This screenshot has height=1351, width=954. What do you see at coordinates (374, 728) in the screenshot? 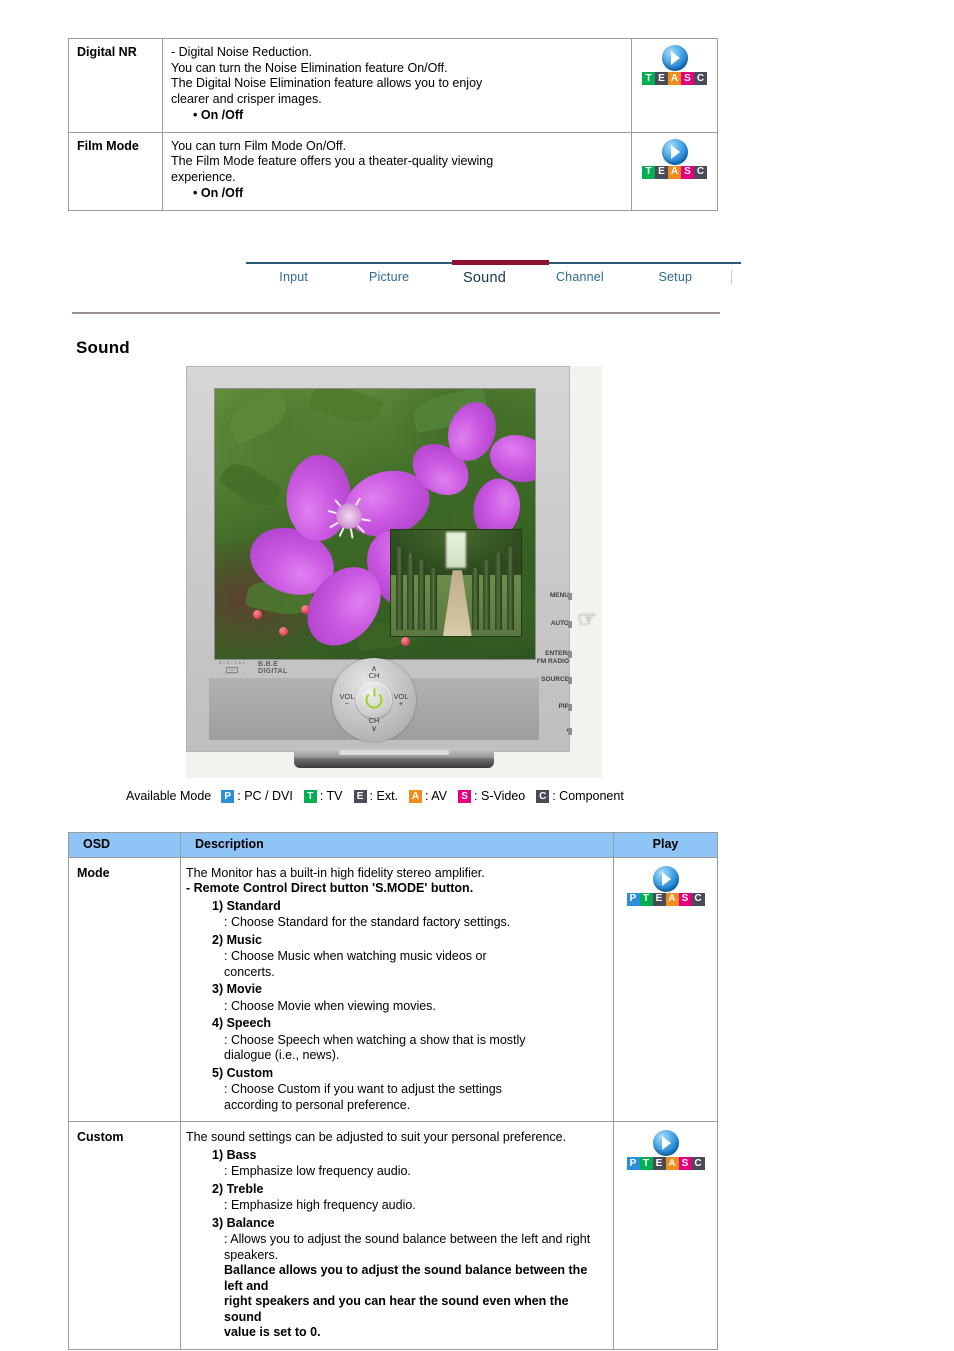
I see `ch-down-arrow-icon: ∨` at bounding box center [374, 728].